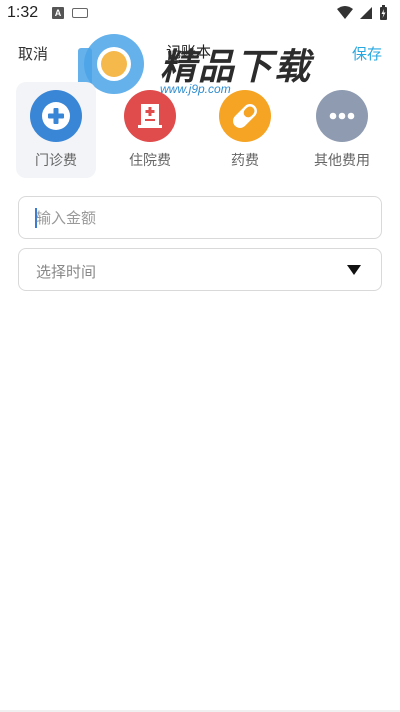  I want to click on top-bar: 取消 记账本 保存, so click(200, 53).